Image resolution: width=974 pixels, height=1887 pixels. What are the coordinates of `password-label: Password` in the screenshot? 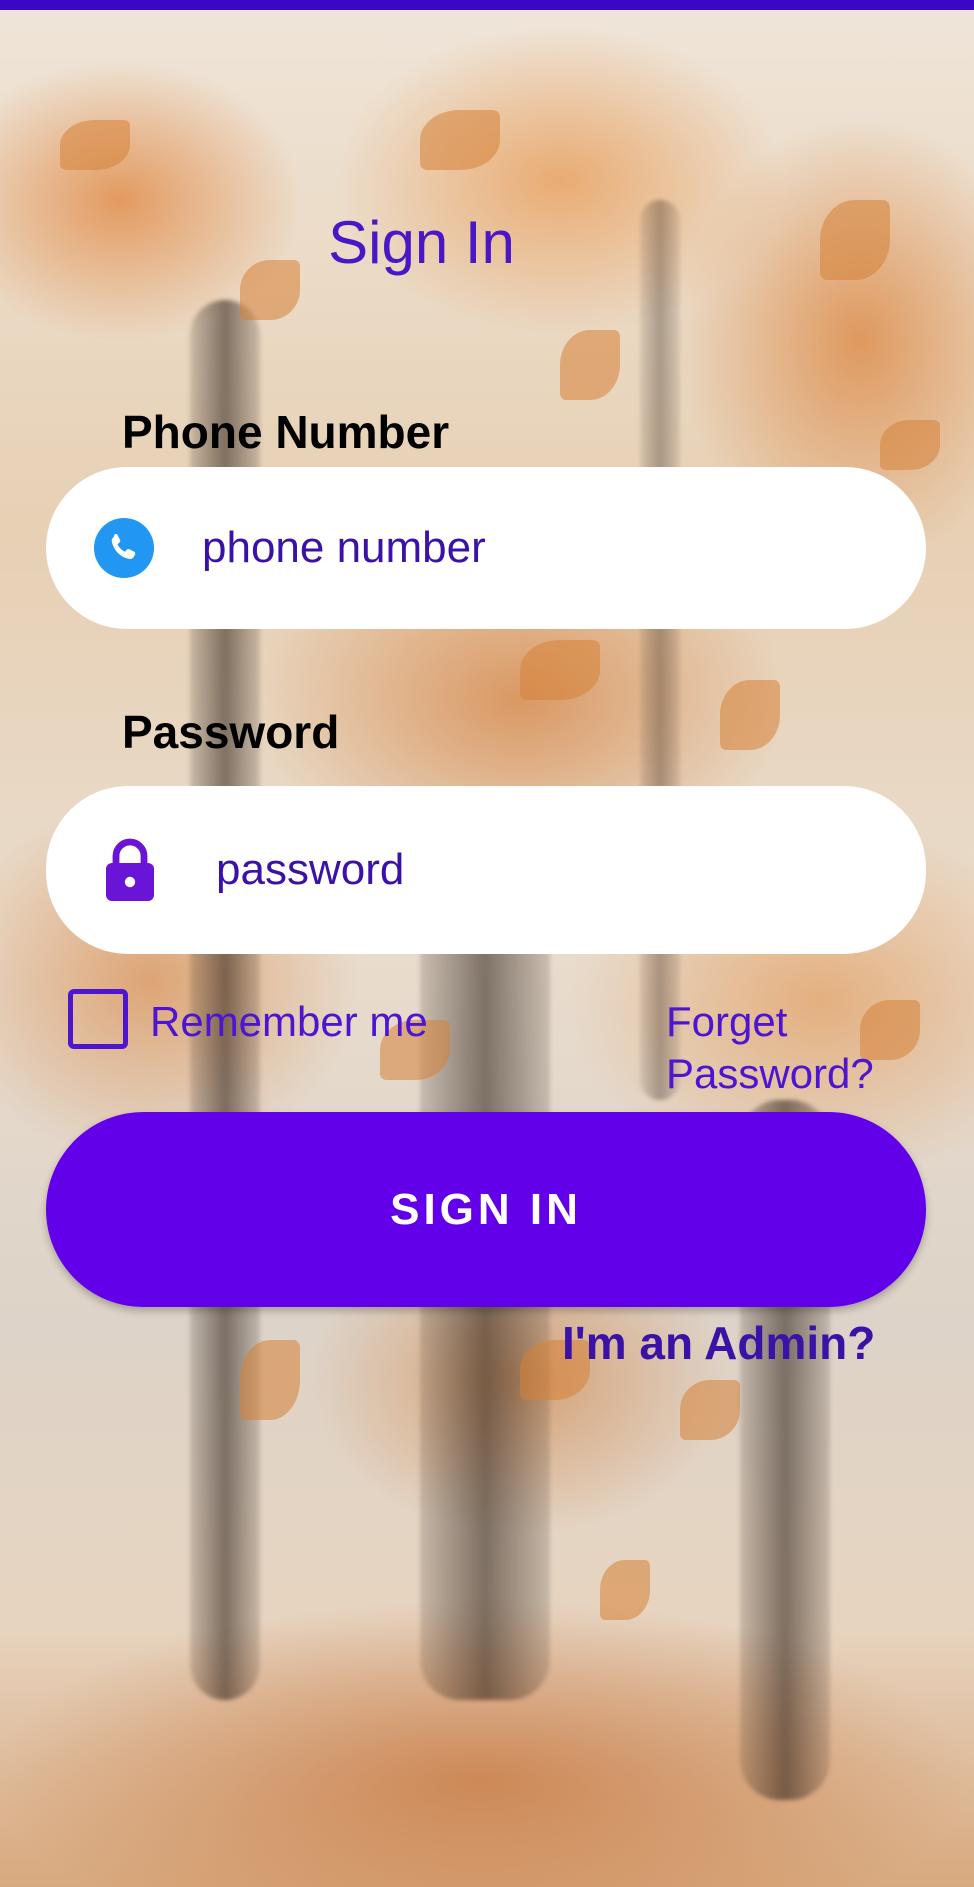 It's located at (231, 732).